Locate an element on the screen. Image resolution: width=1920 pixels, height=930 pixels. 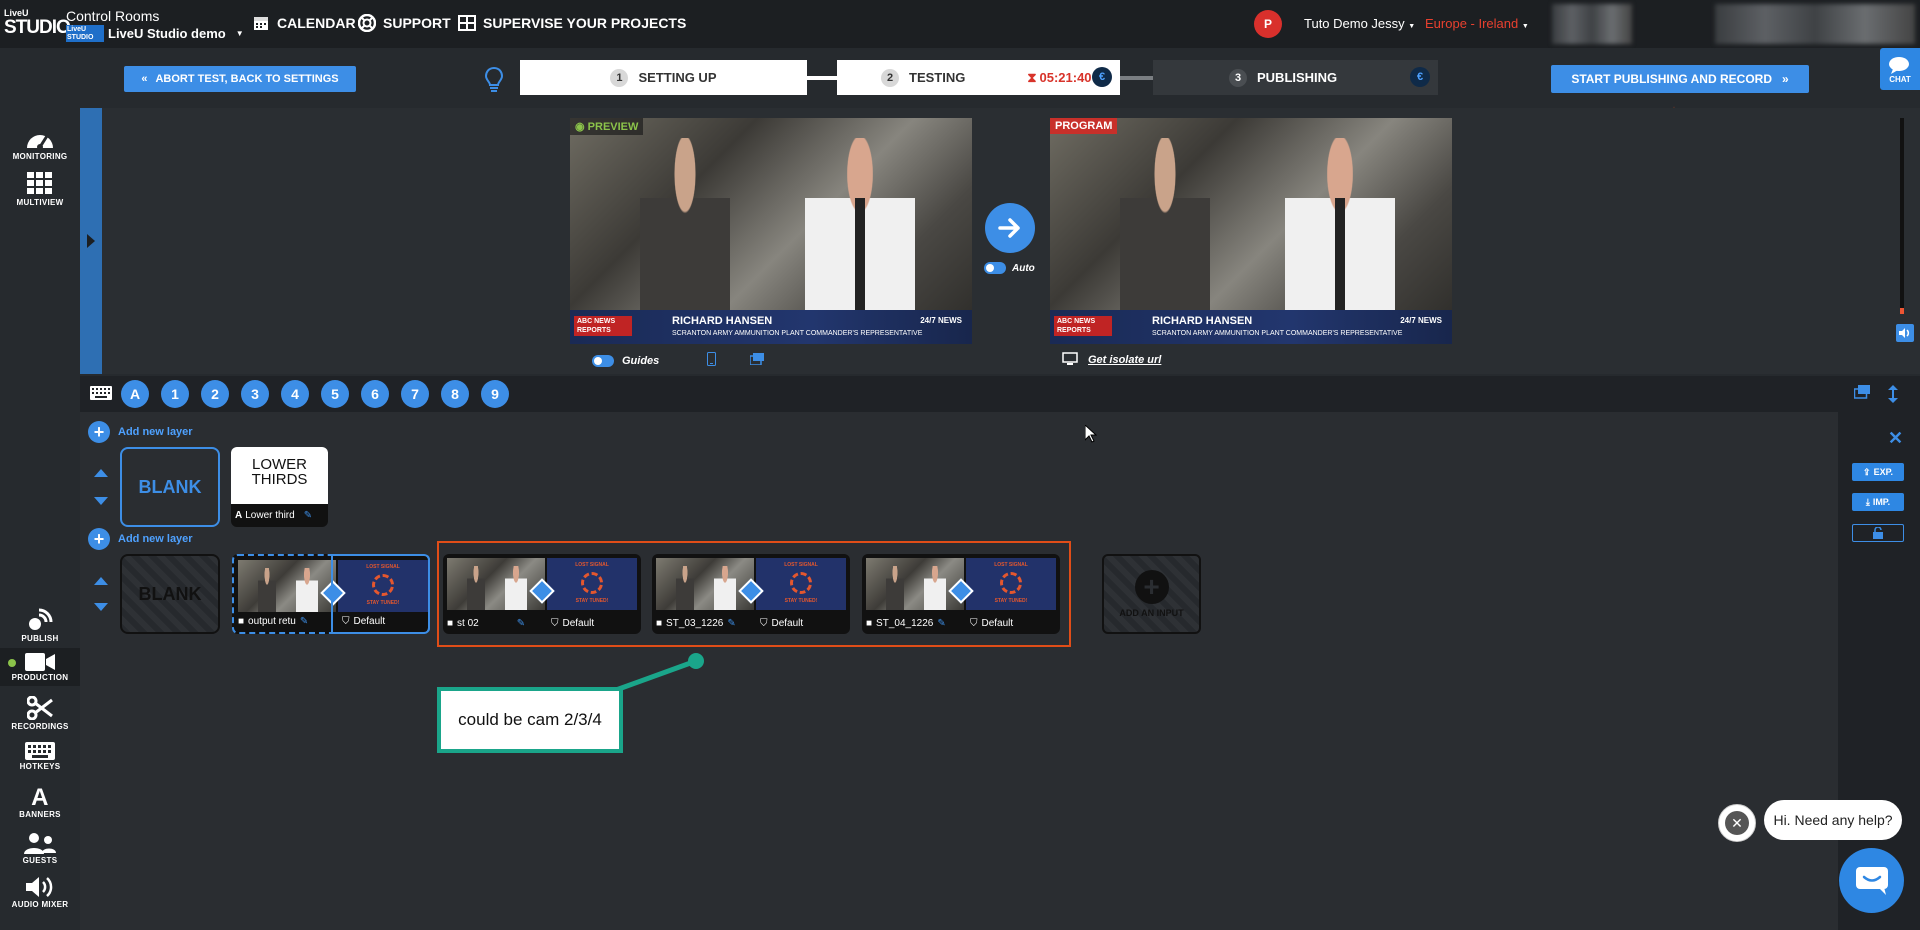
source-preset-label: Default is located at coordinates (578, 623).